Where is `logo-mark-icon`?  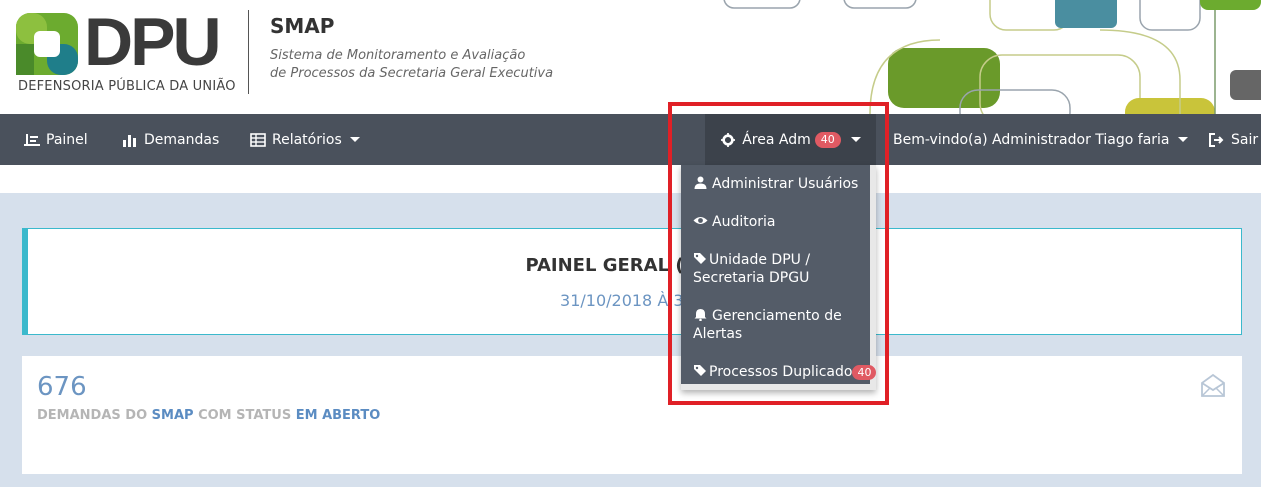 logo-mark-icon is located at coordinates (47, 44).